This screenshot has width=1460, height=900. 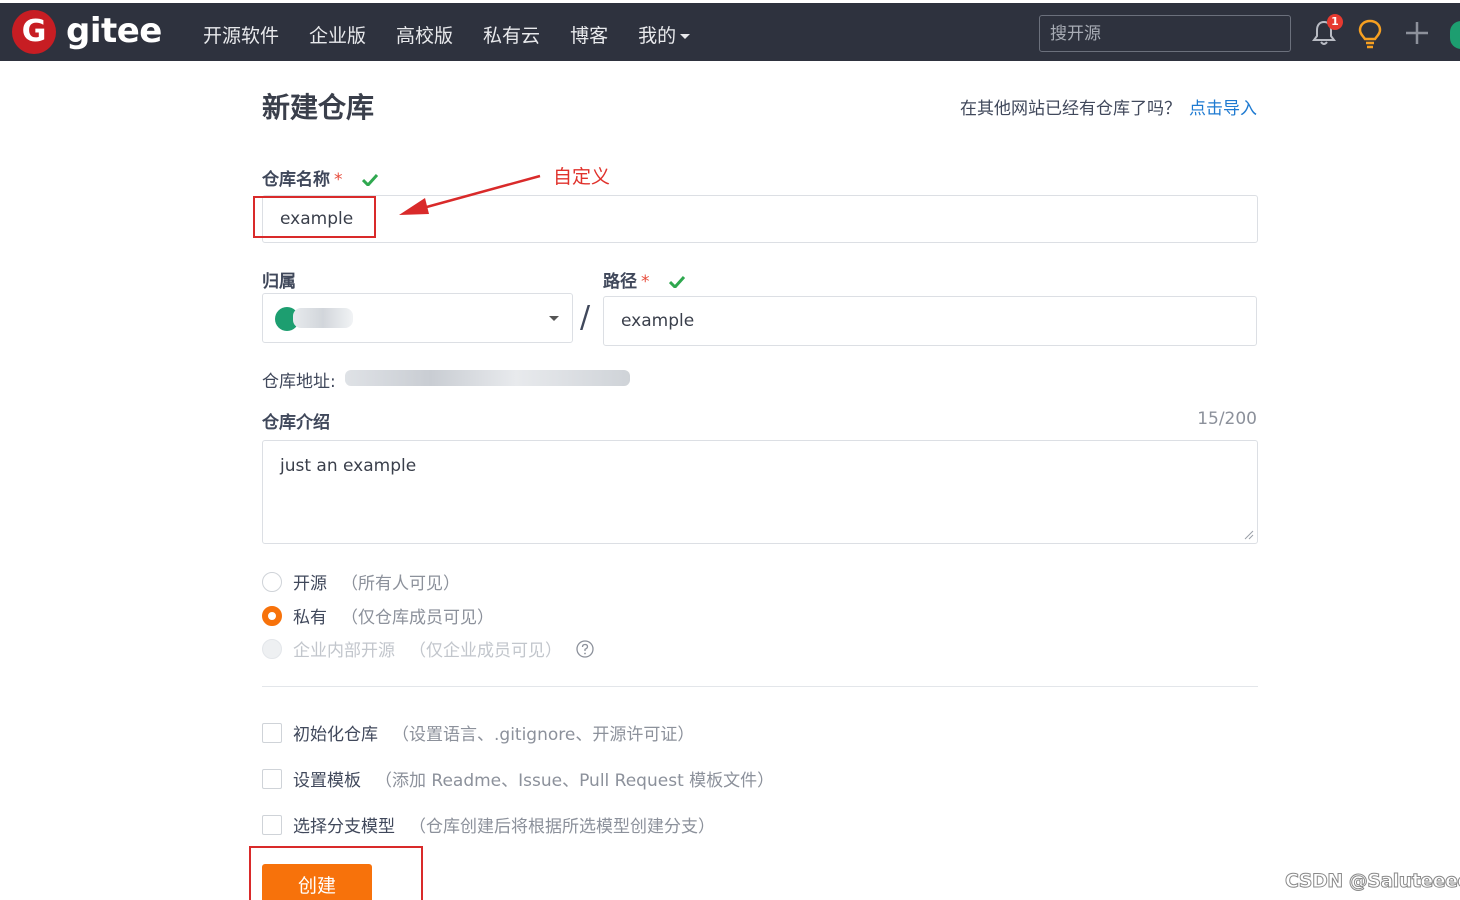 I want to click on annotation-highlight-name, so click(x=314, y=217).